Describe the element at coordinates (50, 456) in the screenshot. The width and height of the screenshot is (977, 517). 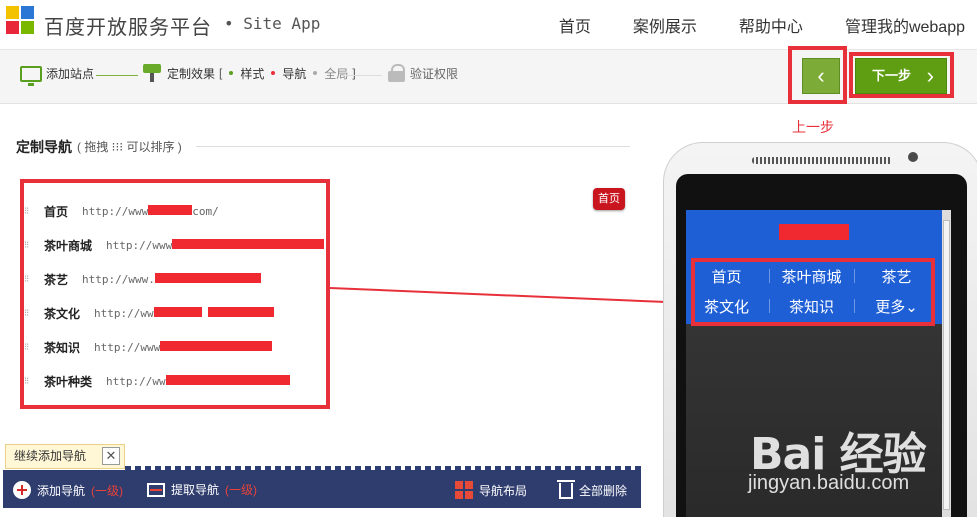
I see `add-nav-tooltip-label: 继续添加导航` at that location.